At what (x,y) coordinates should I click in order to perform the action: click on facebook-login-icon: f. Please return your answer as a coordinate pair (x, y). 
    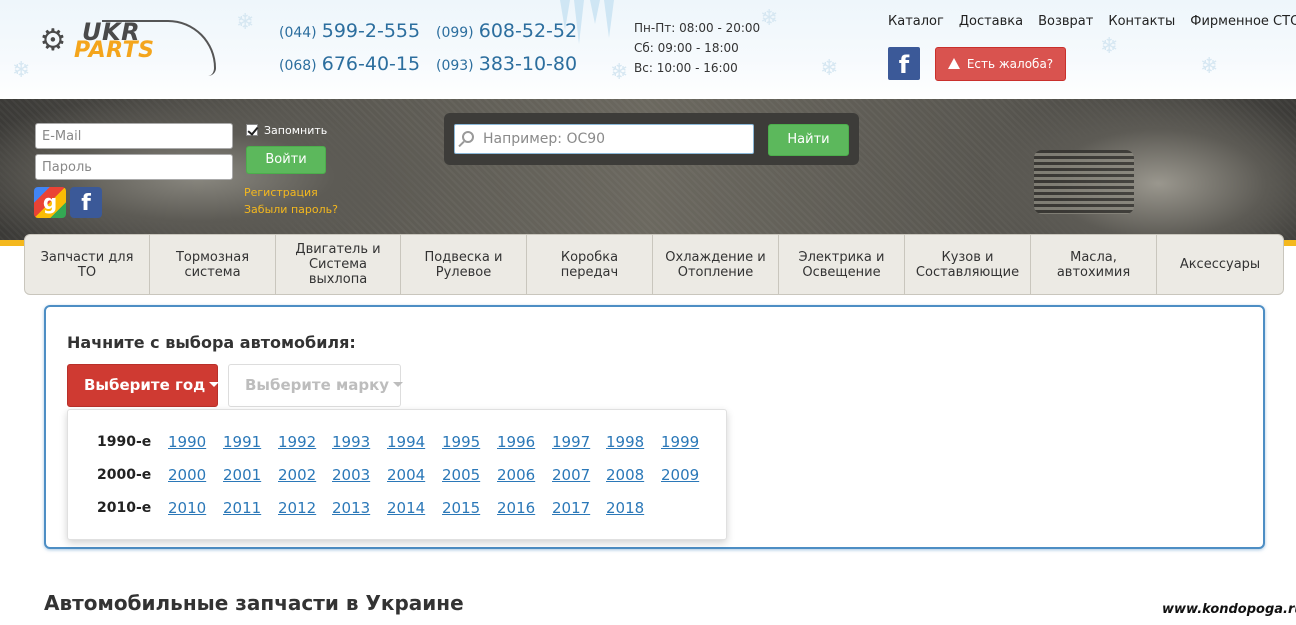
    Looking at the image, I should click on (86, 202).